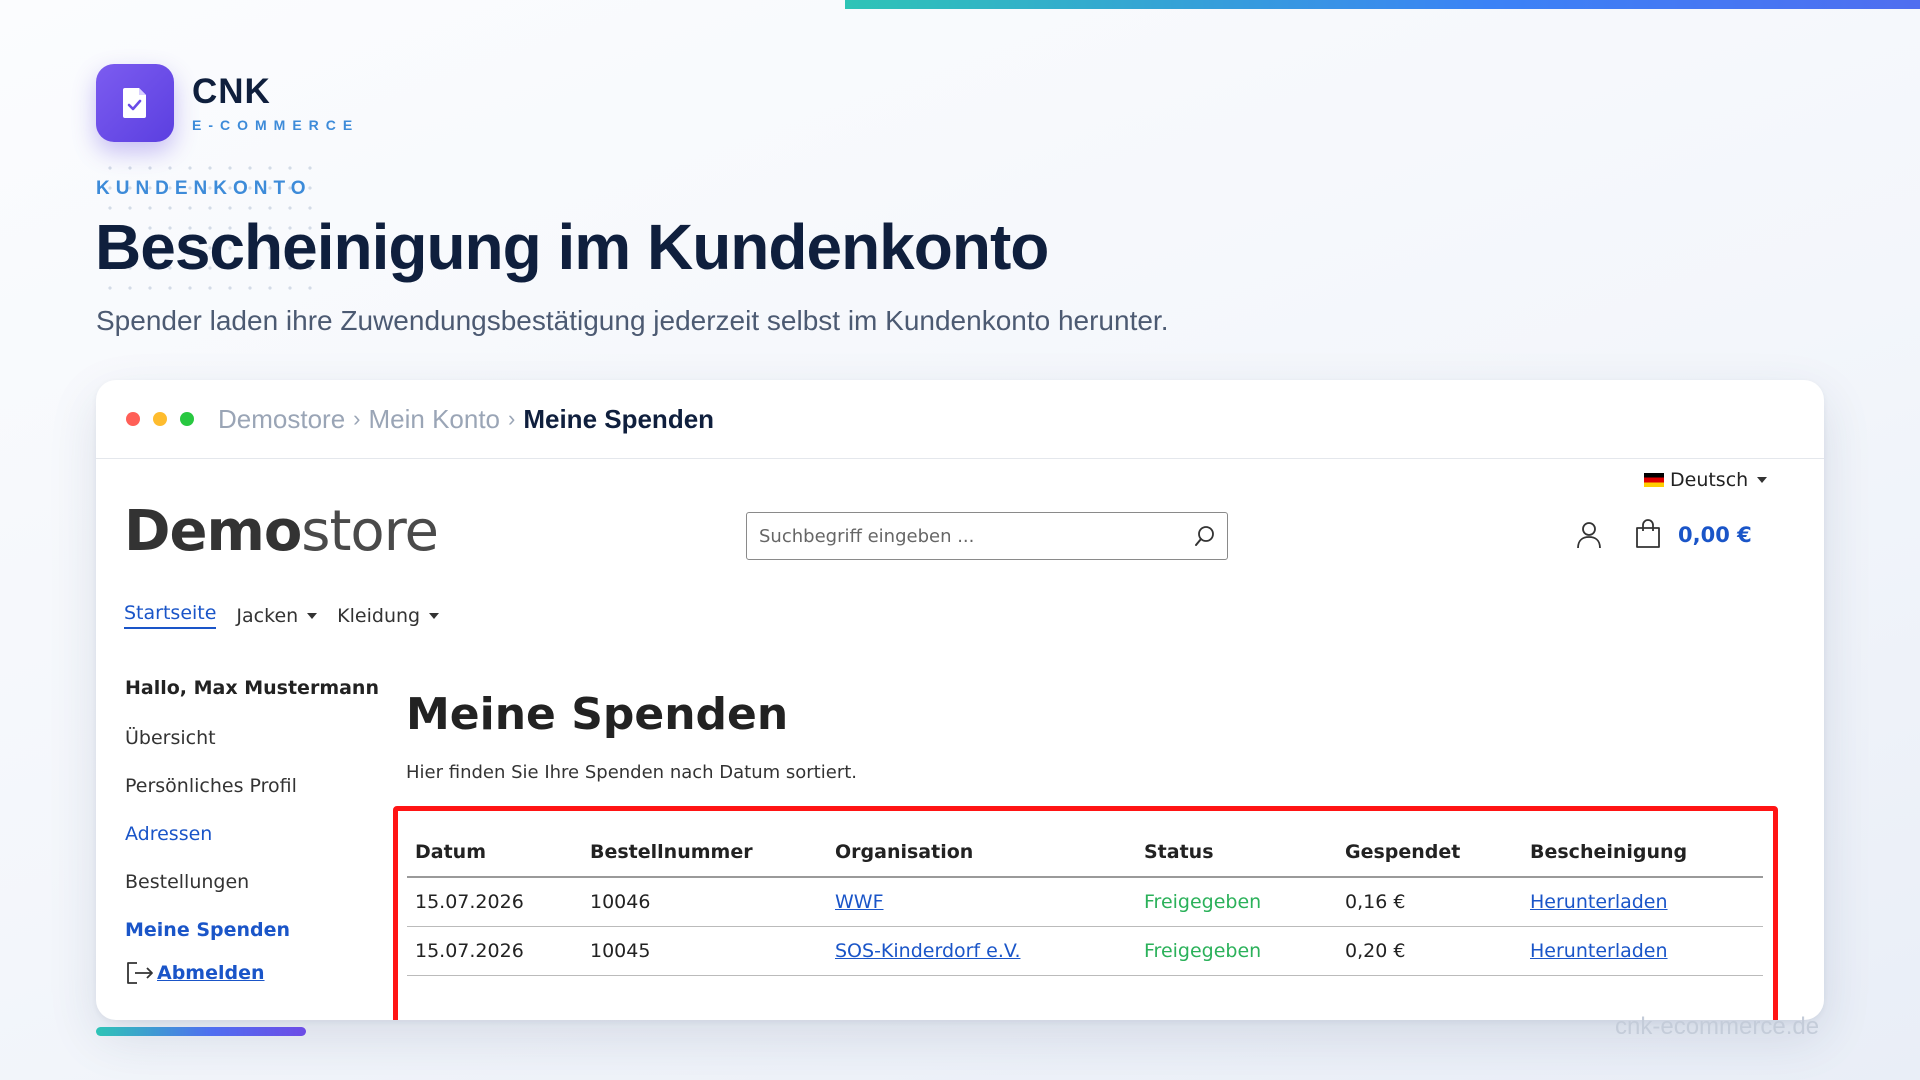  Describe the element at coordinates (1648, 536) in the screenshot. I see `cart-icon` at that location.